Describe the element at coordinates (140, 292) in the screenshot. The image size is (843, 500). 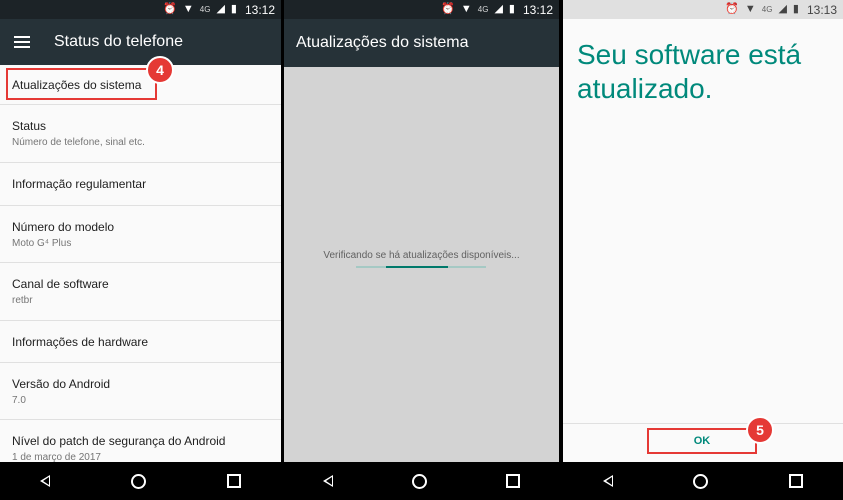
I see `list-item-software-channel: Canal de software retbr` at that location.